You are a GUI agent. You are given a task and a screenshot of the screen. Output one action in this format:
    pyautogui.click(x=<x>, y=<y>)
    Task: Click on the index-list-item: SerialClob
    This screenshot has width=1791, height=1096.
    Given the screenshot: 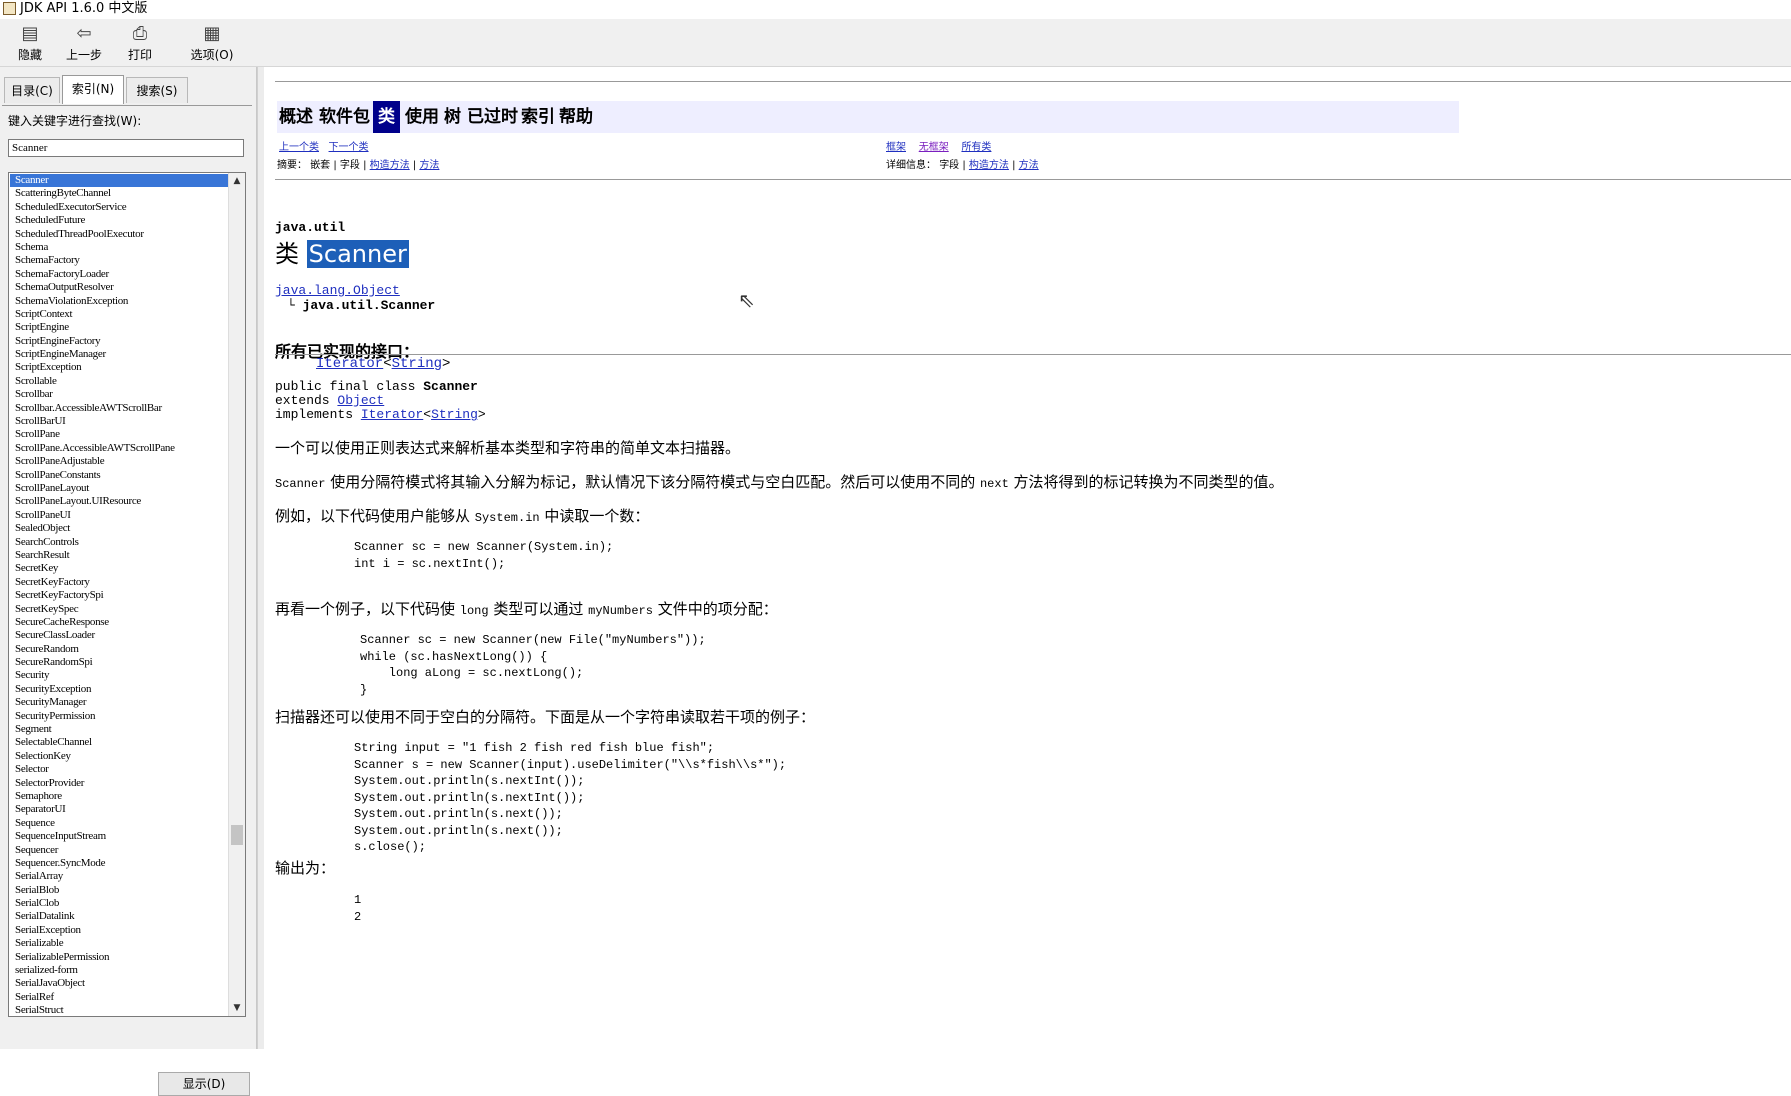 What is the action you would take?
    pyautogui.click(x=119, y=903)
    